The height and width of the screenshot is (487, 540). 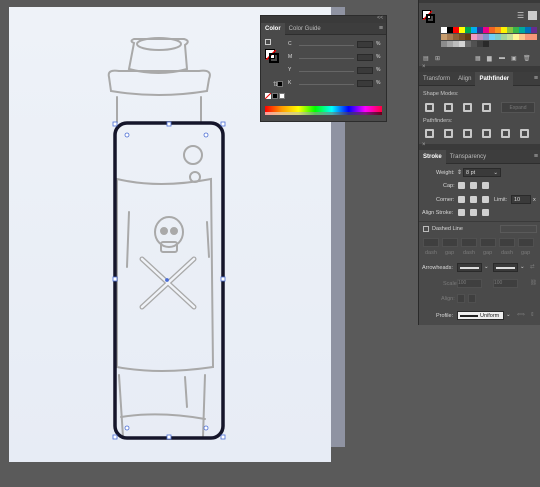 I want to click on none-swatch-icon, so click(x=268, y=96).